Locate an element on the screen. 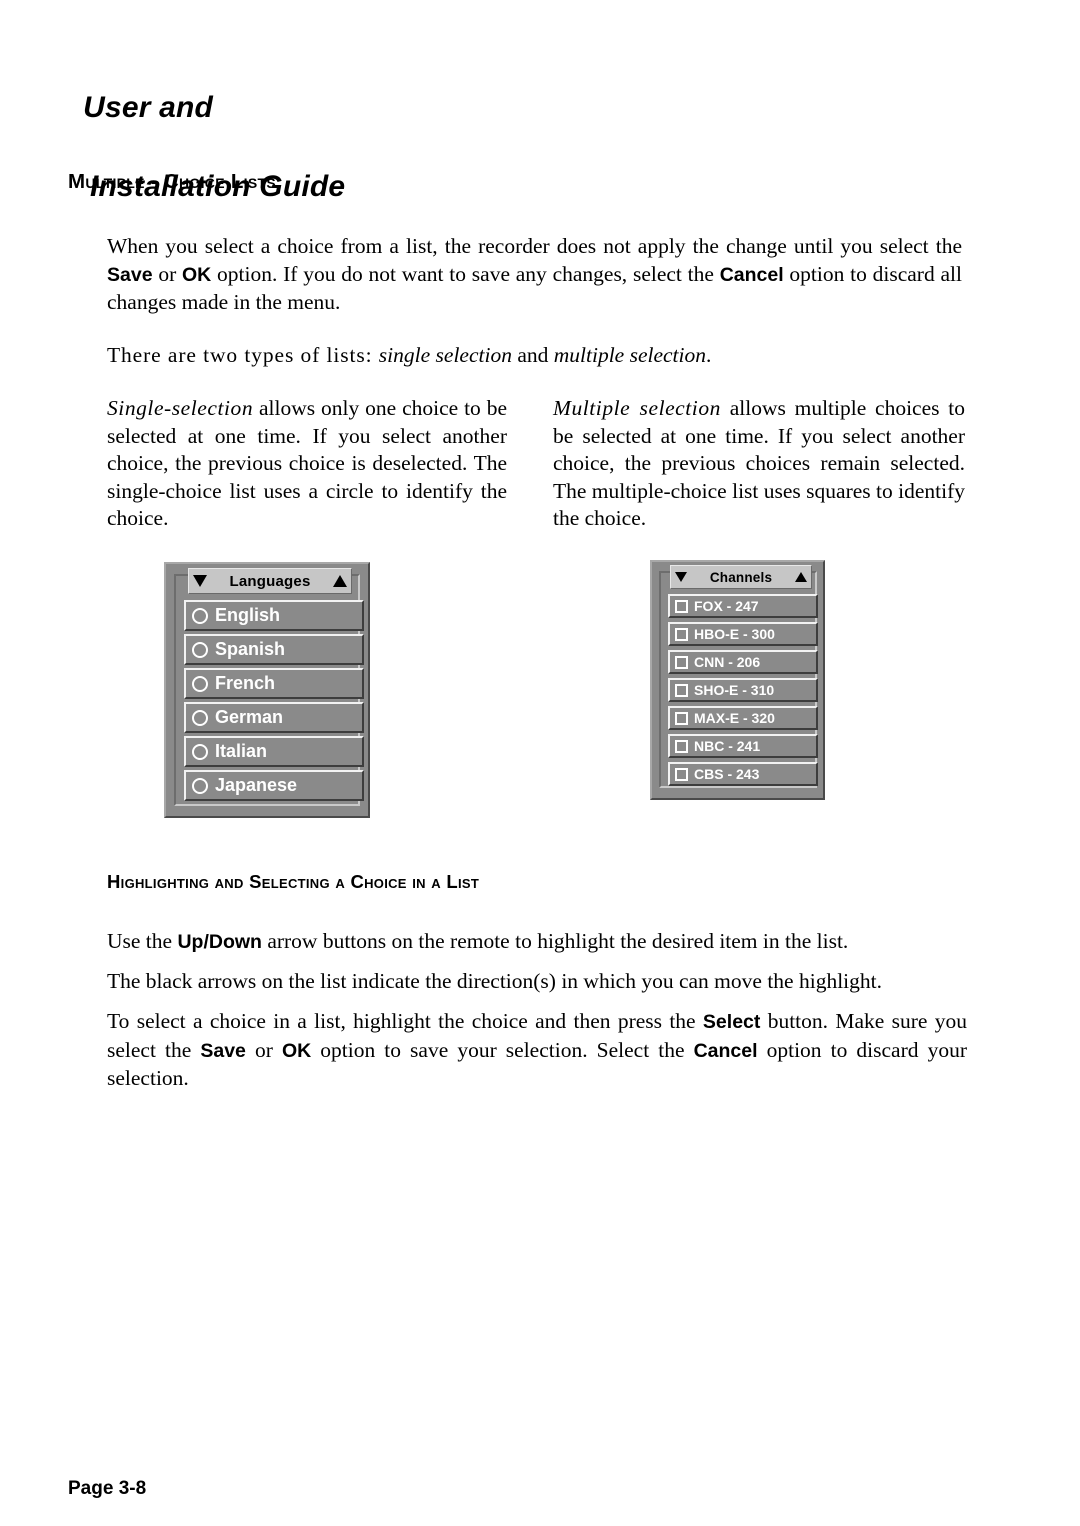 This screenshot has width=1080, height=1526. list-item: CNN - 206 is located at coordinates (743, 662).